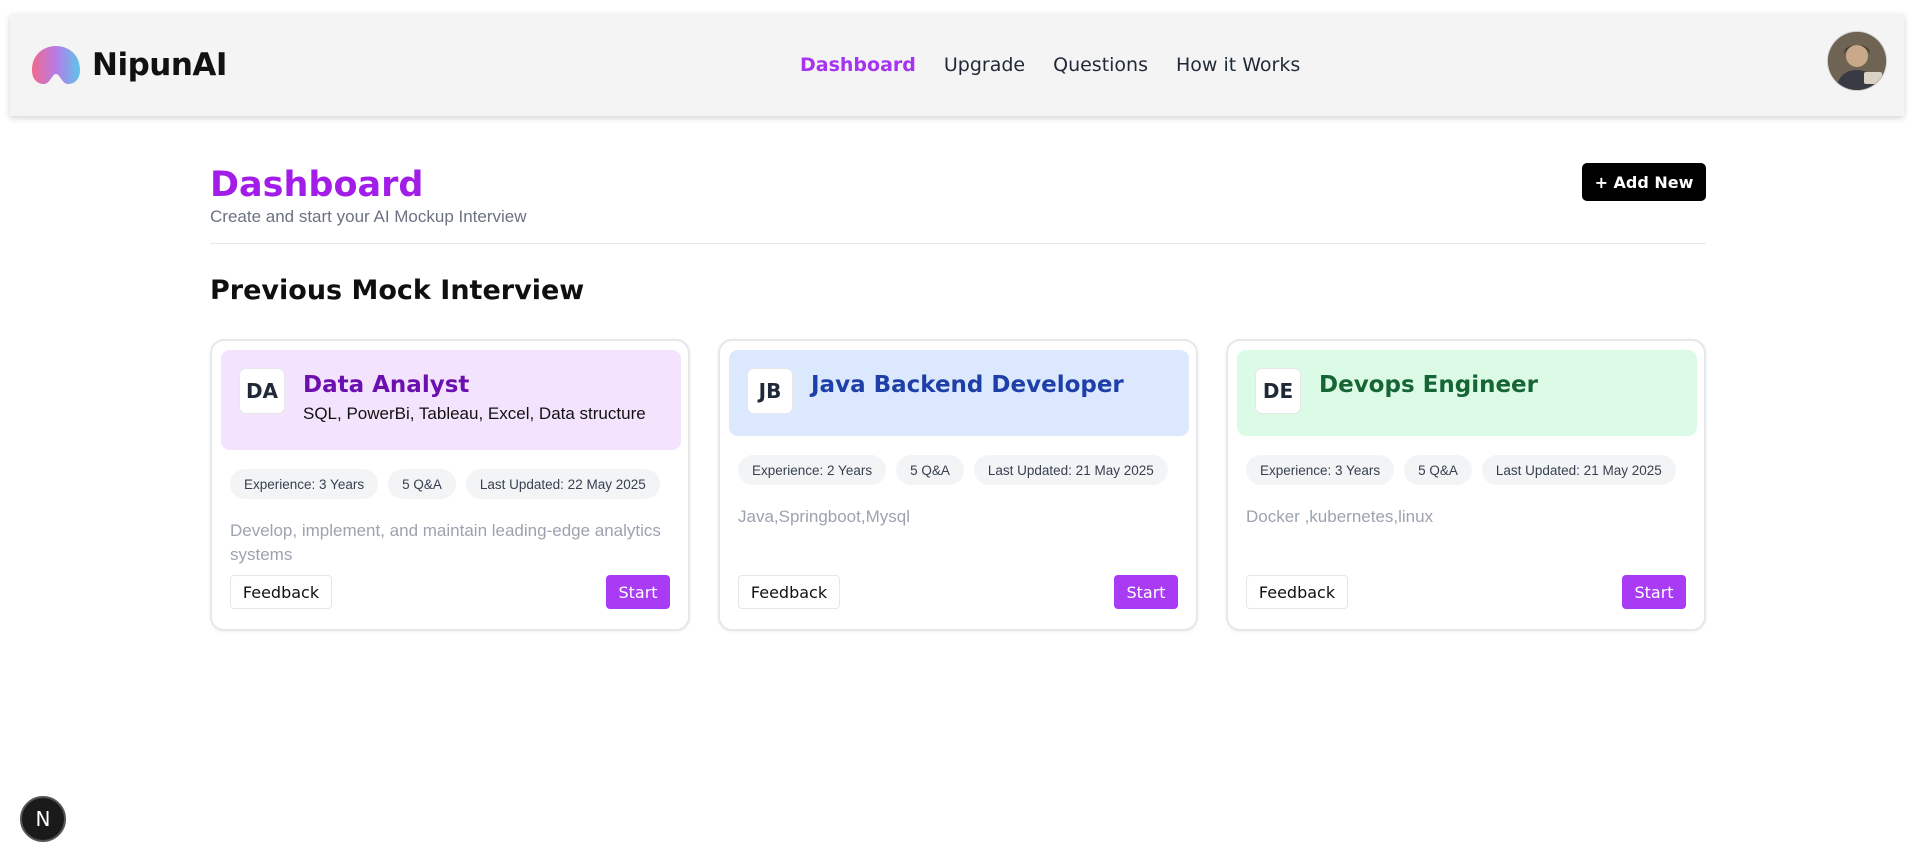  Describe the element at coordinates (858, 65) in the screenshot. I see `nav-dashboard: Dashboard` at that location.